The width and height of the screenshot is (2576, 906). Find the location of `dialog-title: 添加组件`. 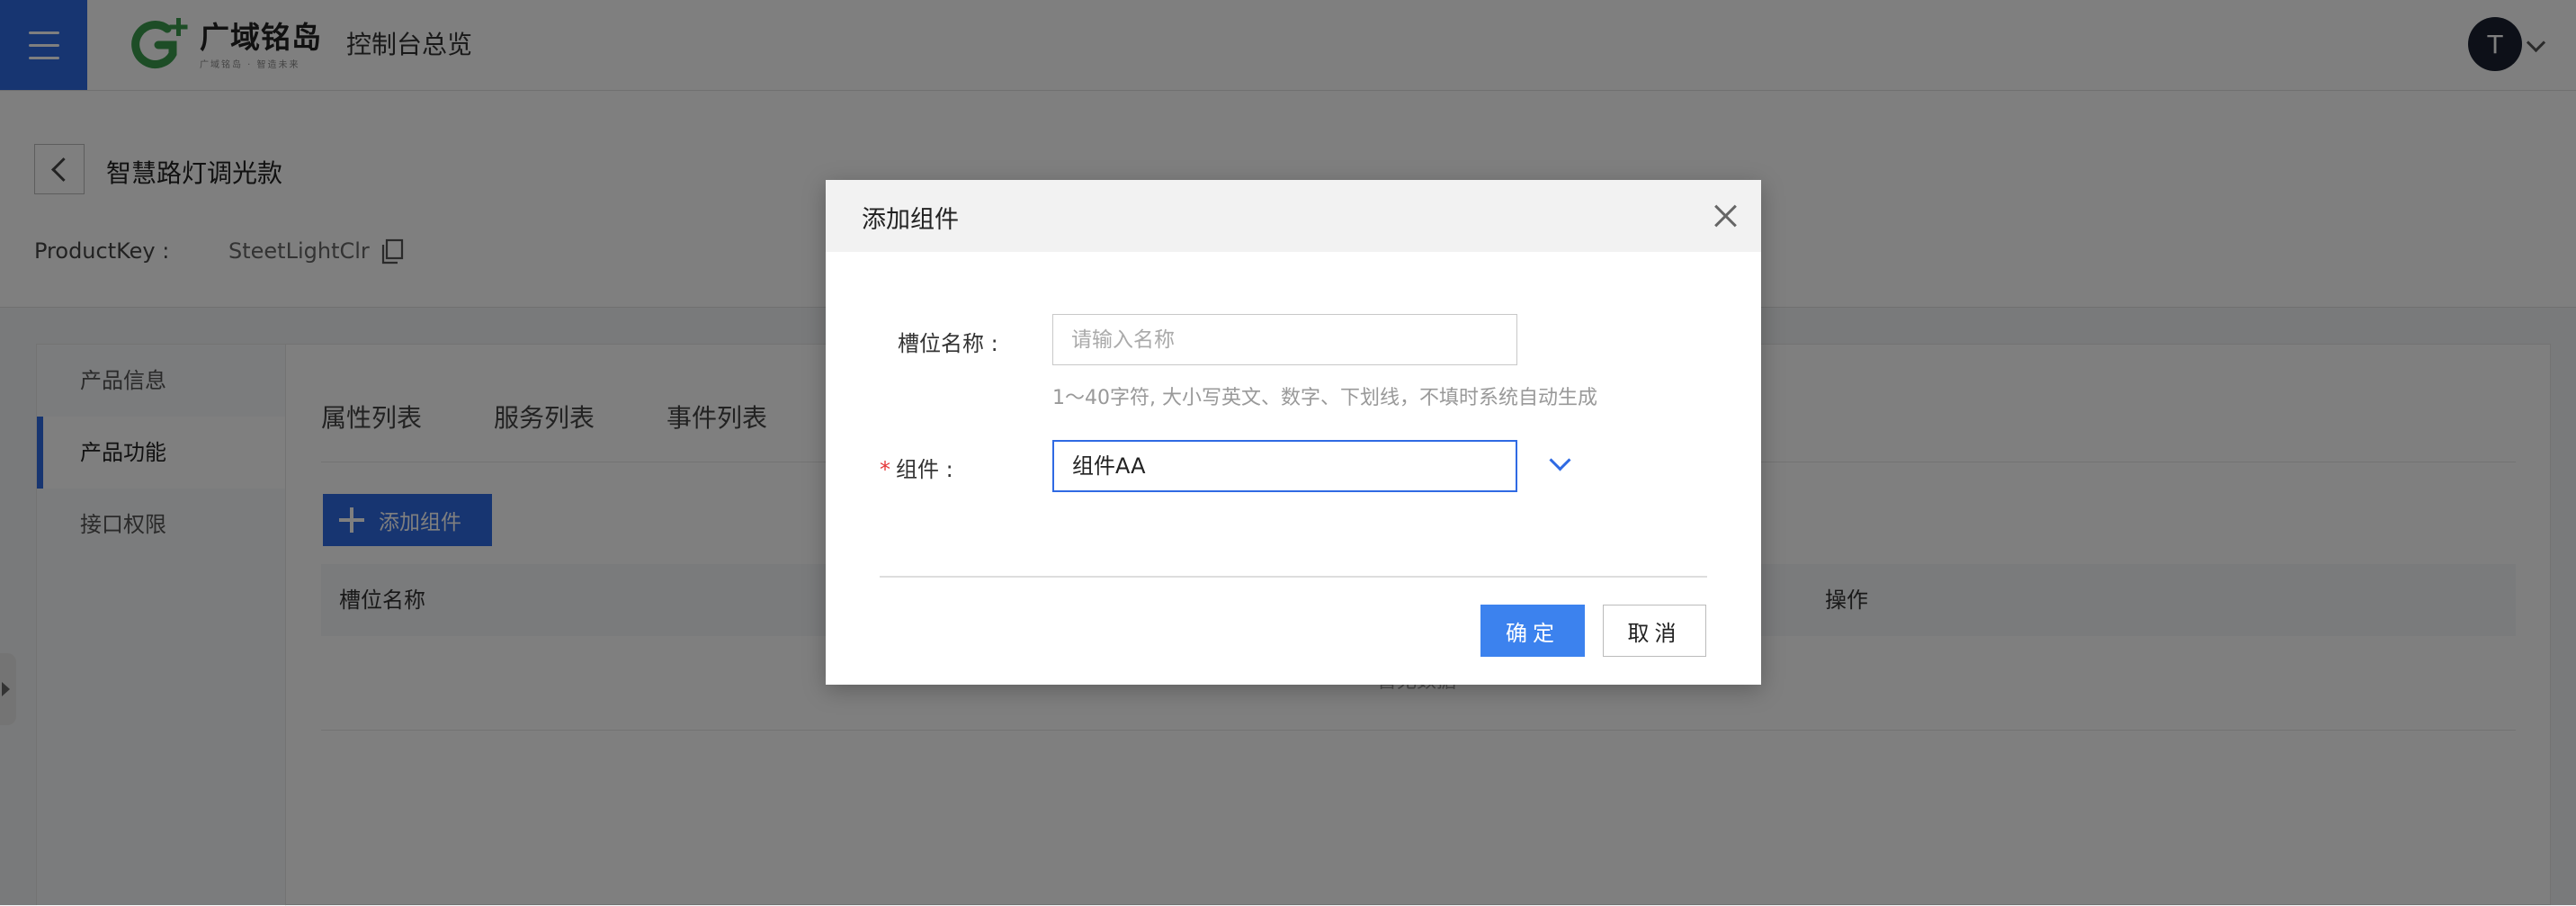

dialog-title: 添加组件 is located at coordinates (910, 220).